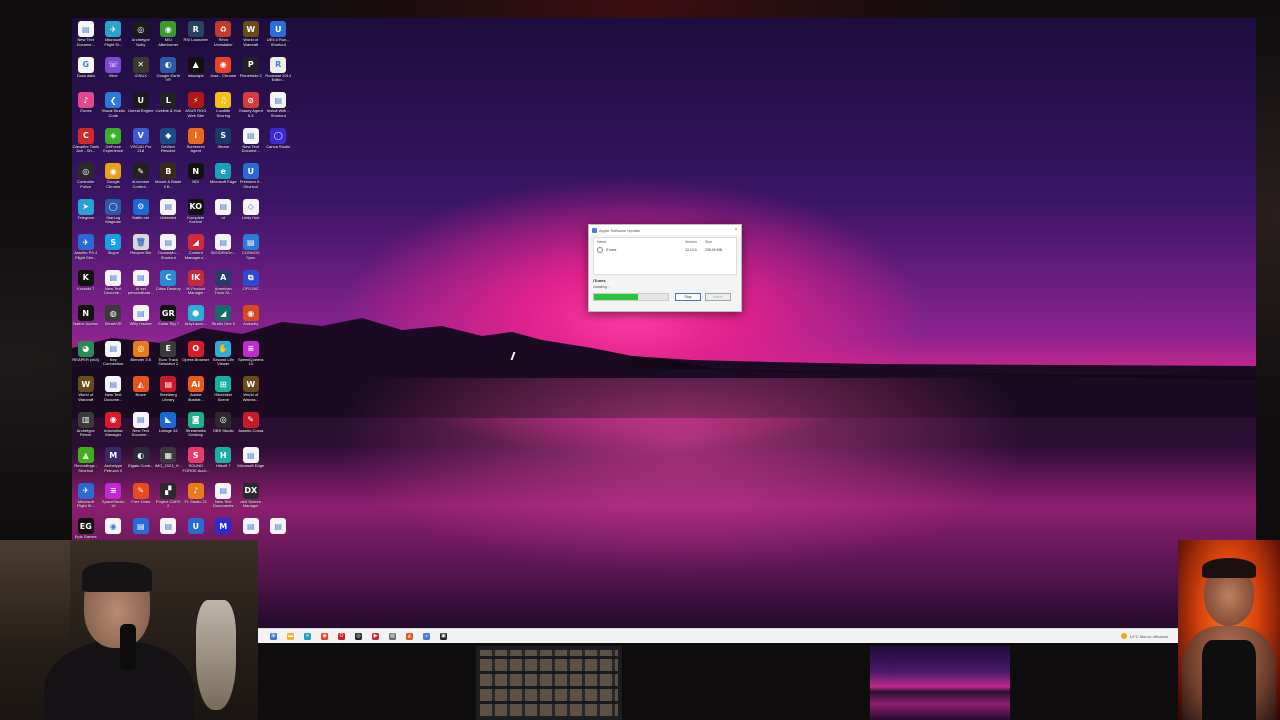  Describe the element at coordinates (251, 356) in the screenshot. I see `desktop-icon: ≡ SpeedQueens 10` at that location.